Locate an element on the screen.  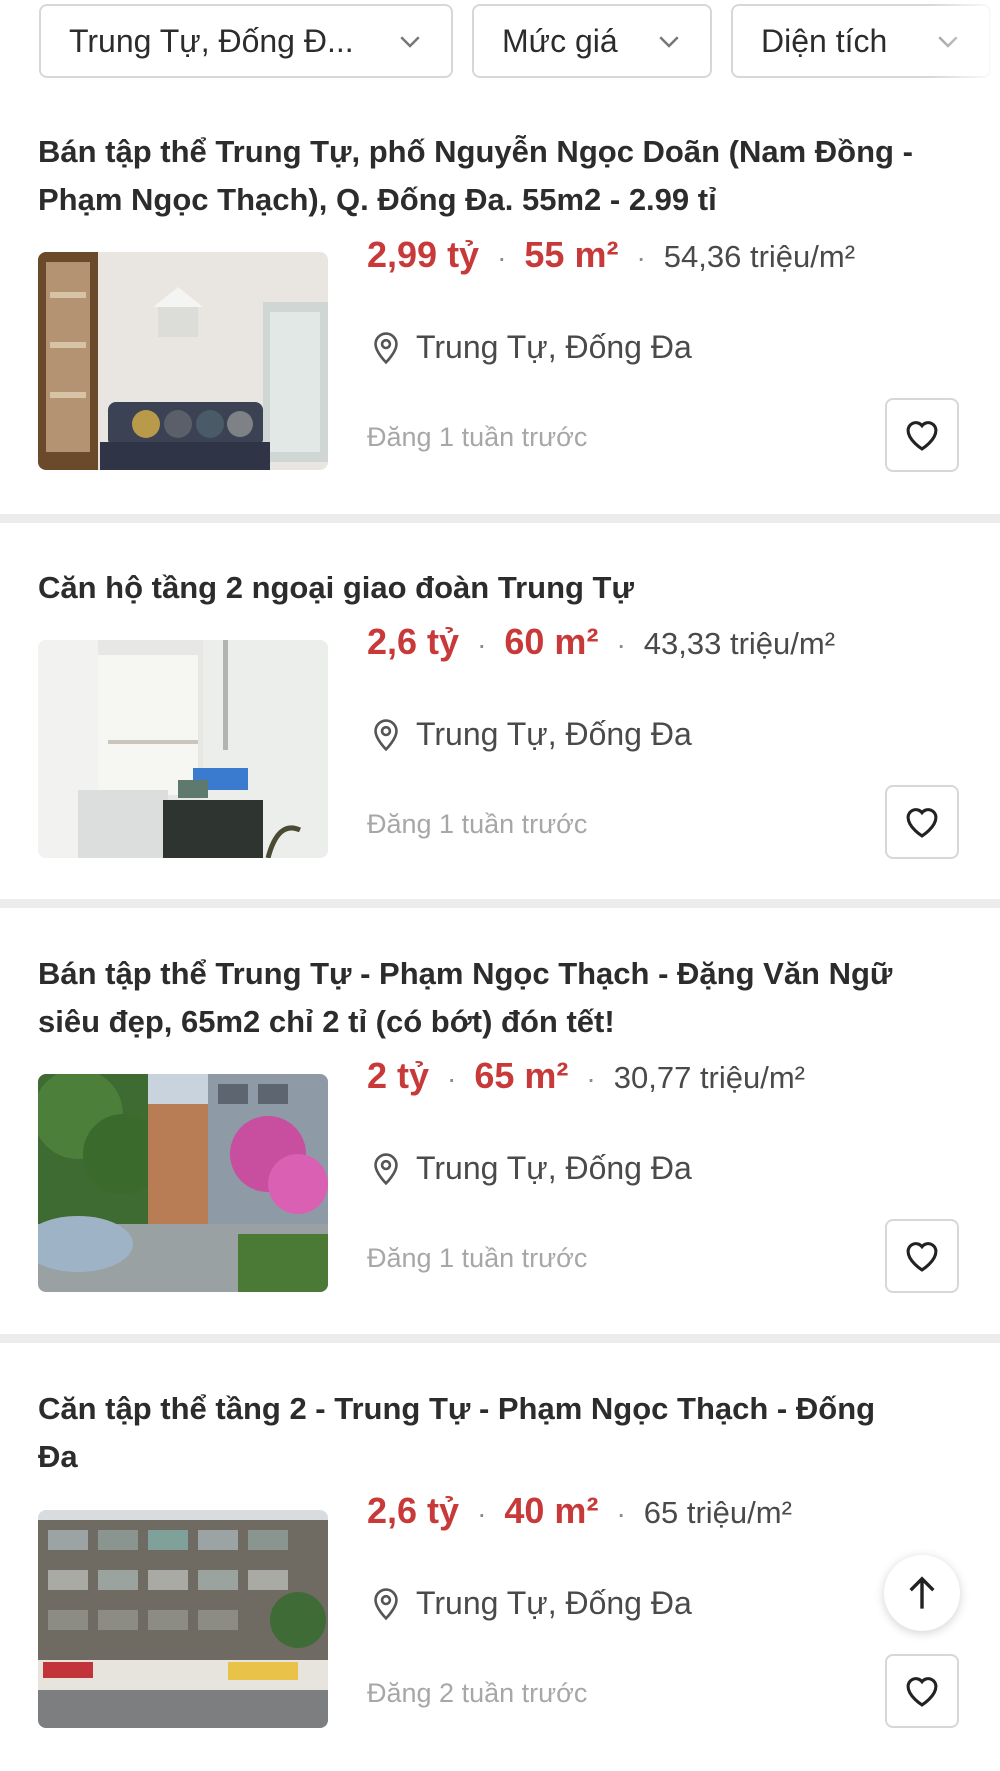
listing-price-per-m2: 54,36 triệu/m² is located at coordinates (759, 256).